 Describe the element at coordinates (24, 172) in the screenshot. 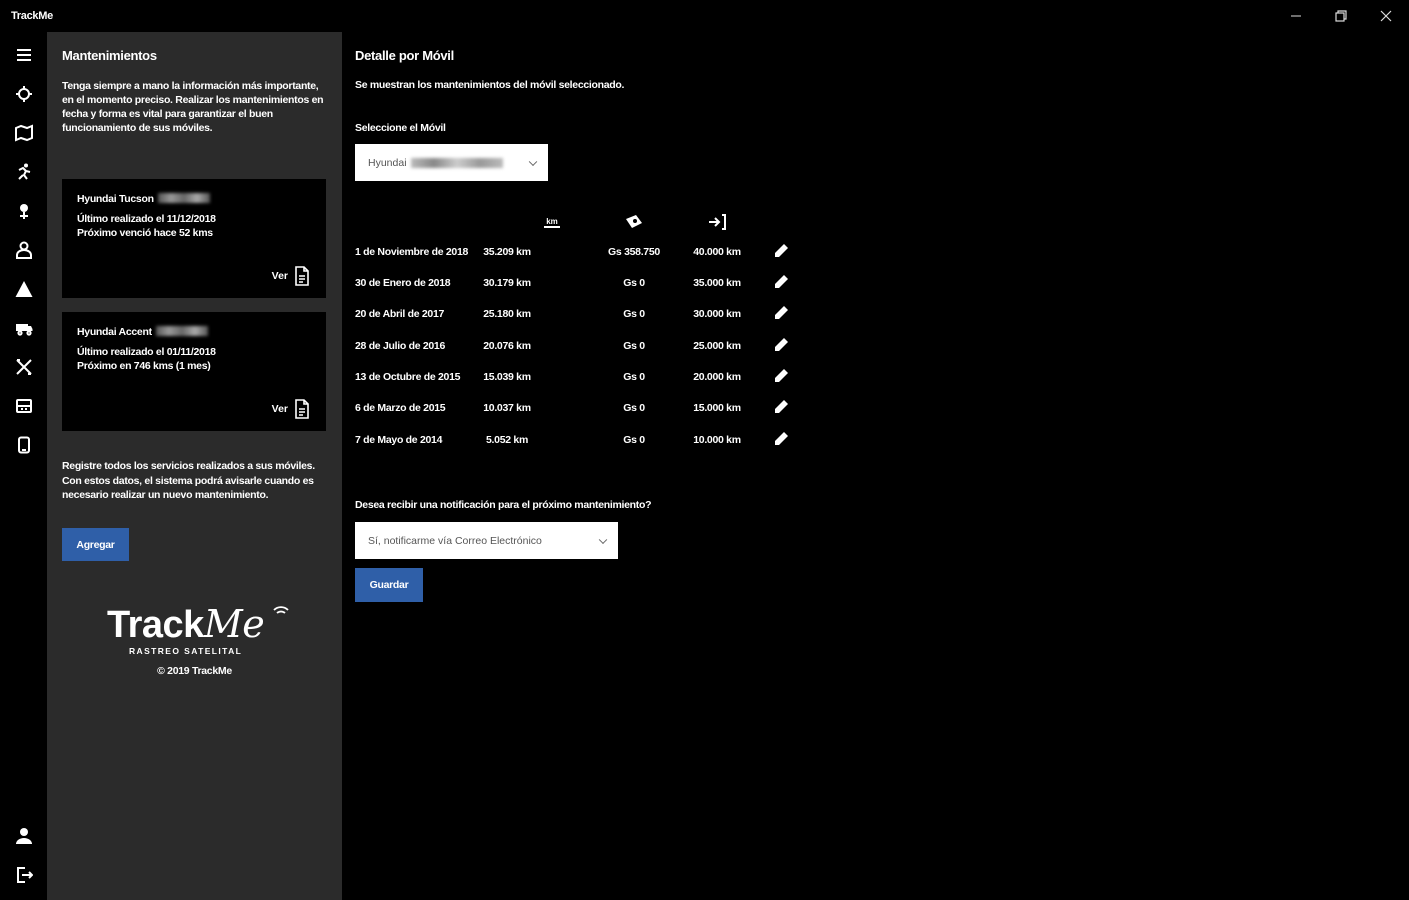

I see `nav-activity` at that location.